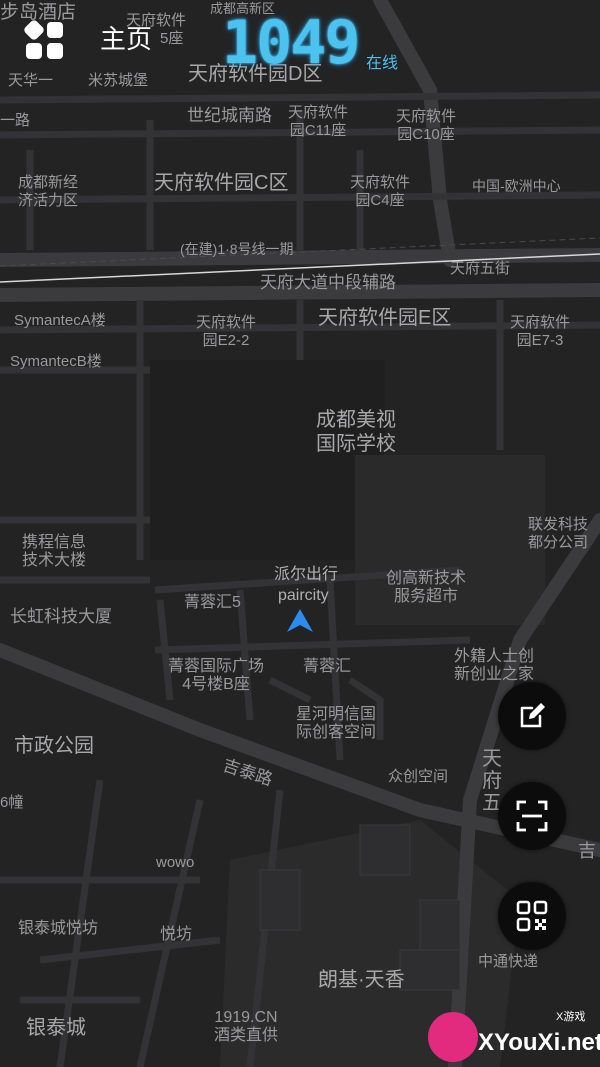 Image resolution: width=600 pixels, height=1067 pixels. I want to click on map-label: 天府软件 园E2-2, so click(226, 331).